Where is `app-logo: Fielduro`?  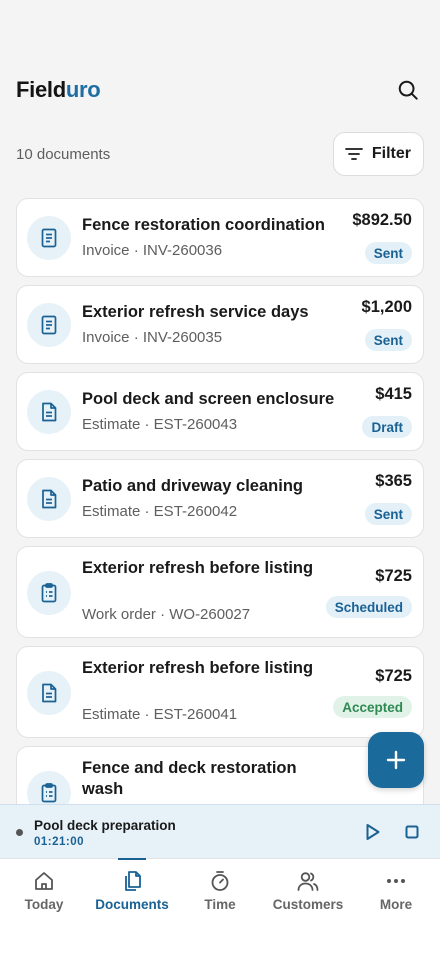
app-logo: Fielduro is located at coordinates (58, 89).